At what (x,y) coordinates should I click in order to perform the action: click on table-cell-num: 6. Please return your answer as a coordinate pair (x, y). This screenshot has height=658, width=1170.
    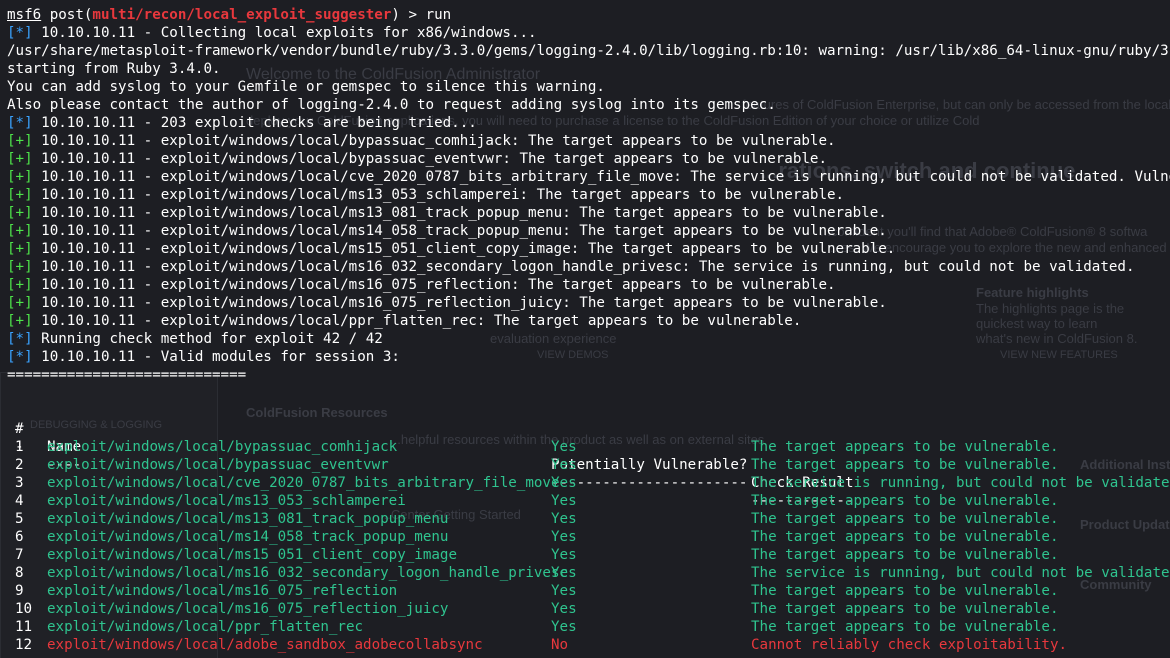
    Looking at the image, I should click on (19, 537).